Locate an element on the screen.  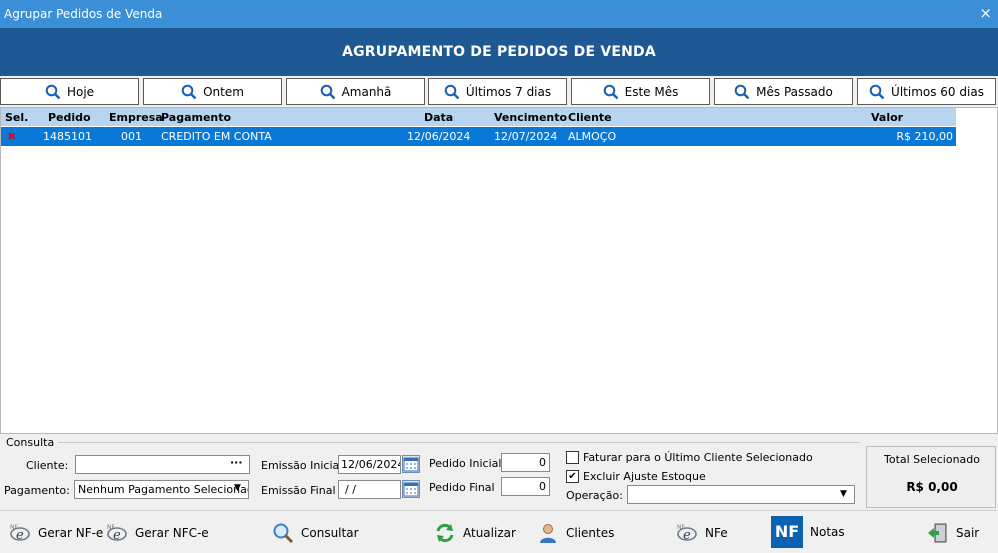
exit-icon is located at coordinates (937, 533).